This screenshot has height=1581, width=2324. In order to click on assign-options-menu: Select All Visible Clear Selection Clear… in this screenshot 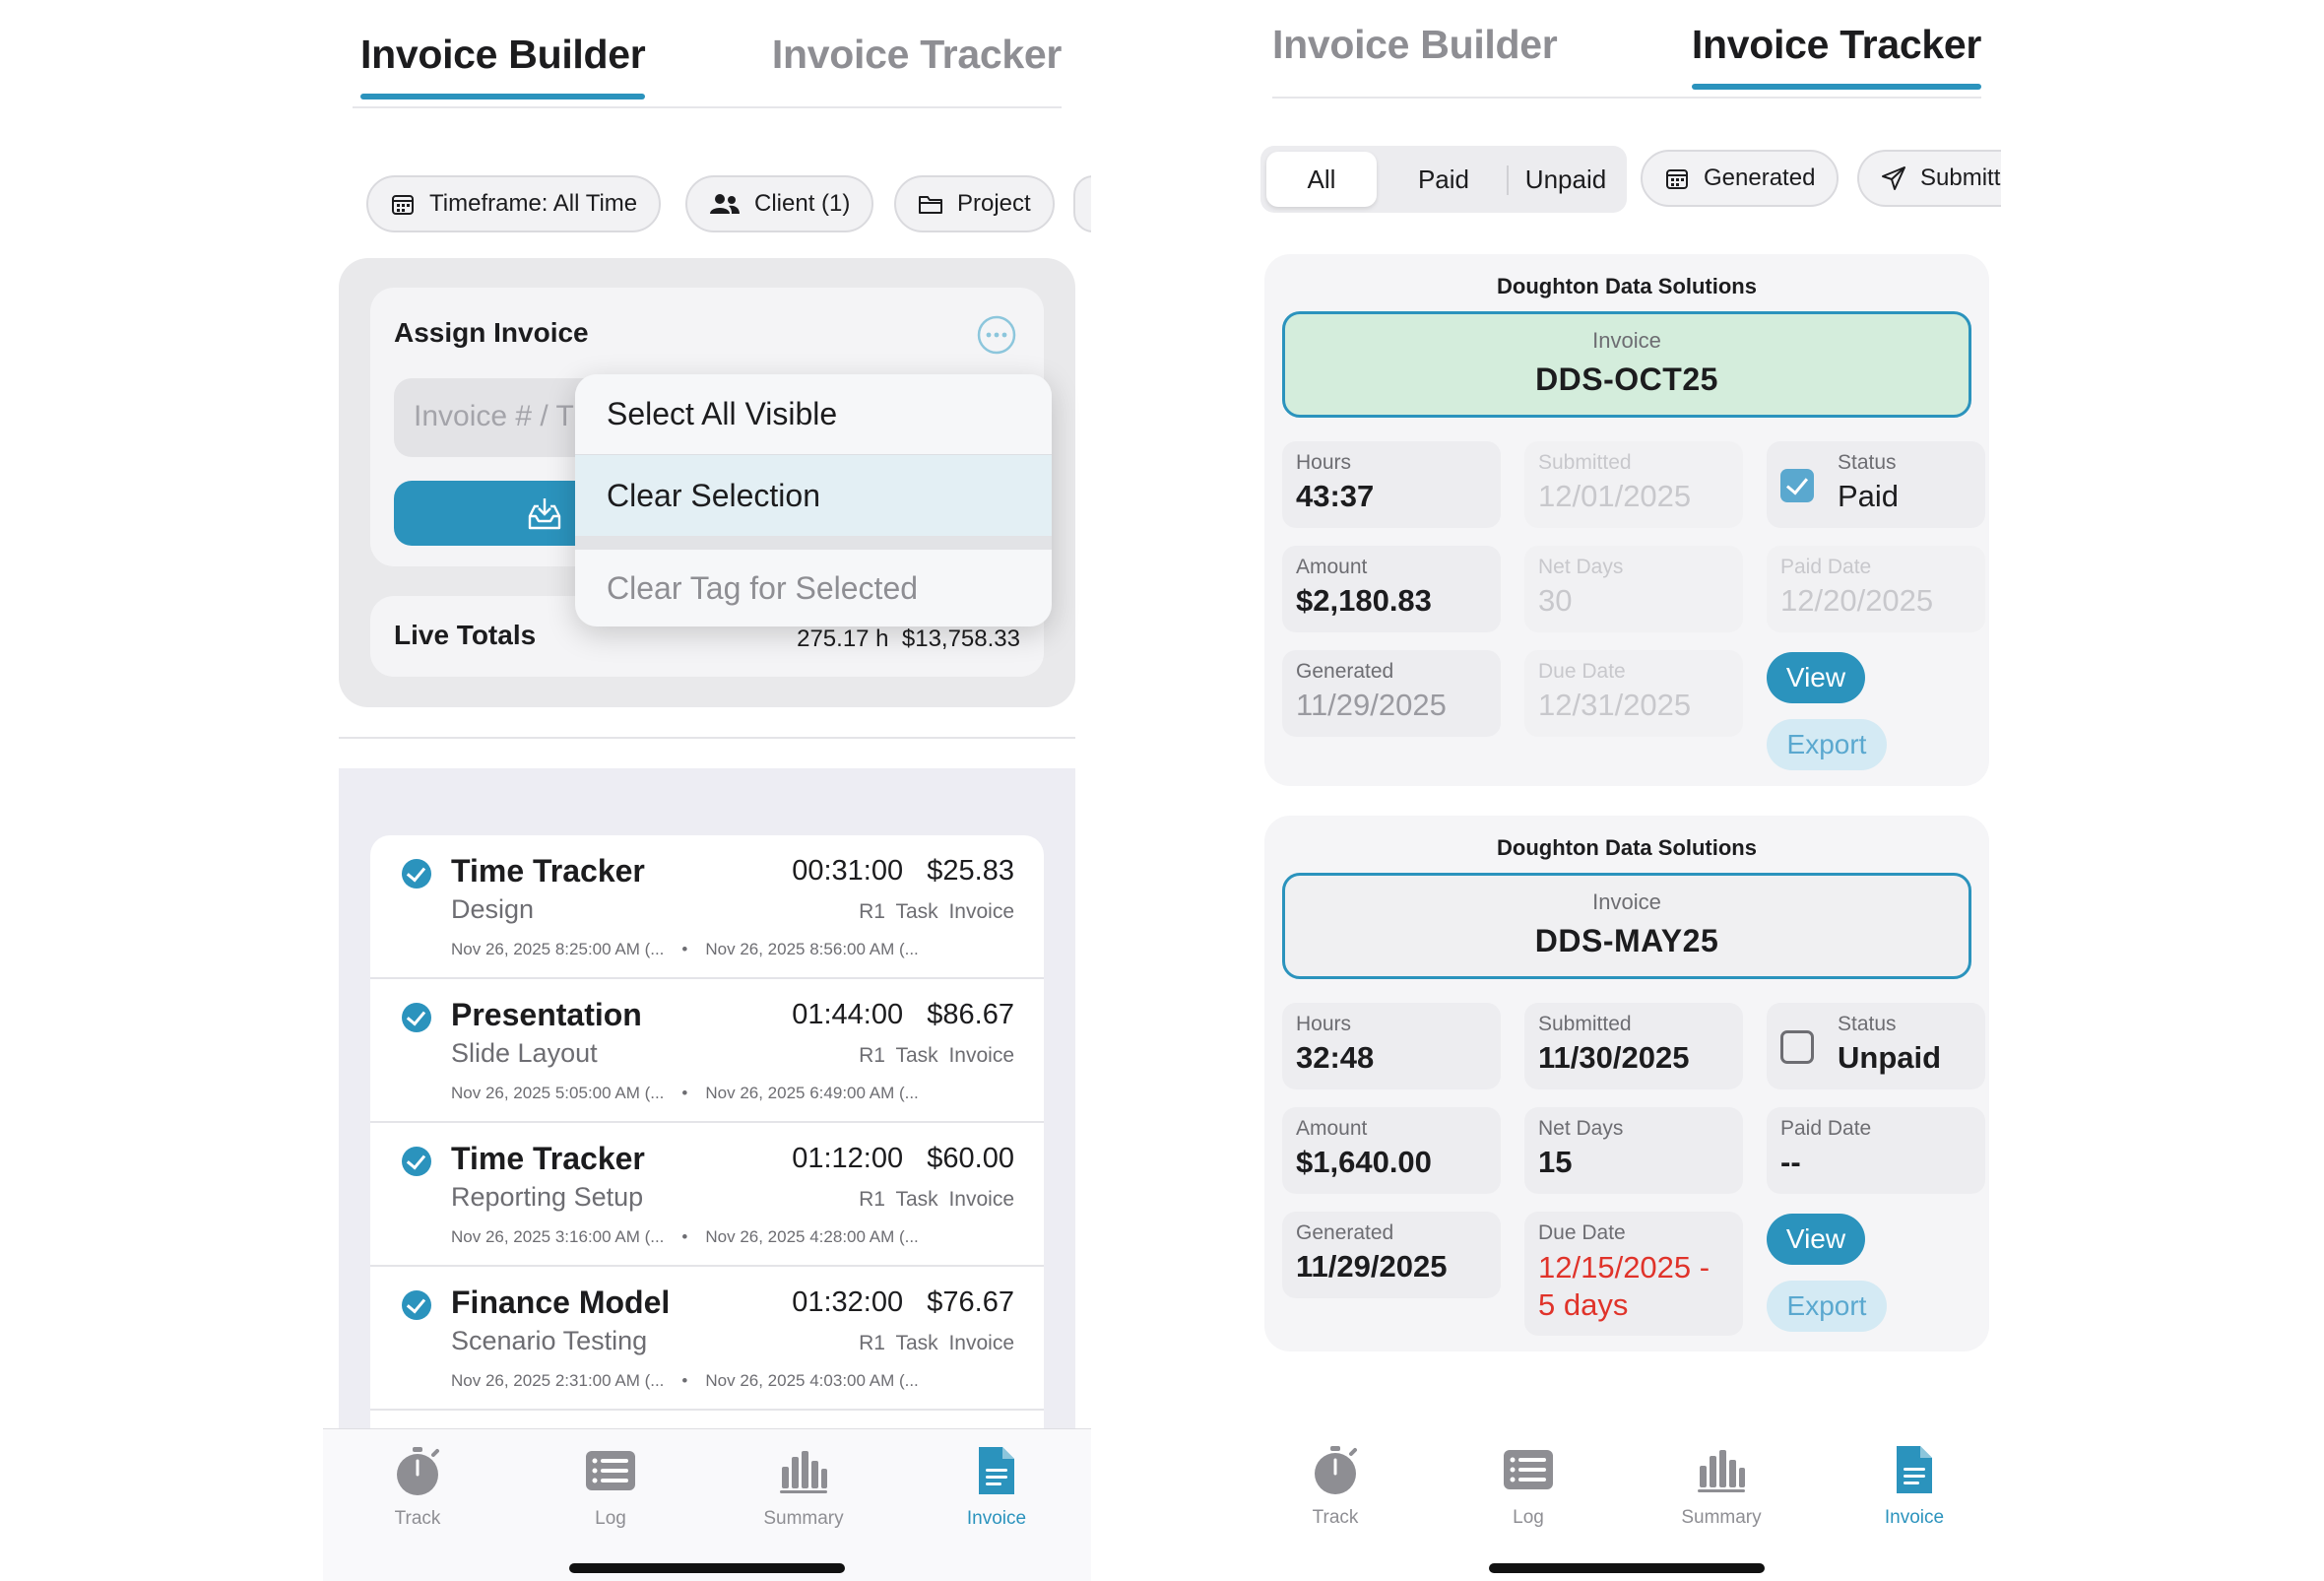, I will do `click(814, 500)`.